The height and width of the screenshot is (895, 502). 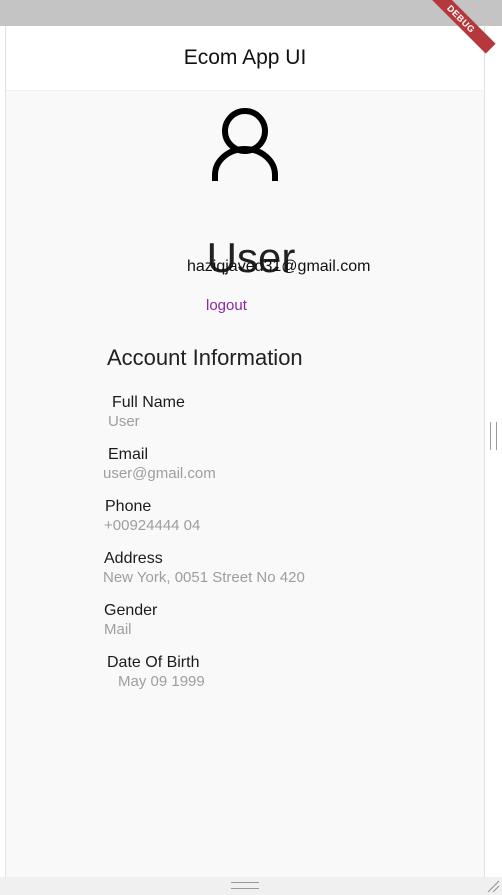 I want to click on phone-value: +00924444 04, so click(x=152, y=525).